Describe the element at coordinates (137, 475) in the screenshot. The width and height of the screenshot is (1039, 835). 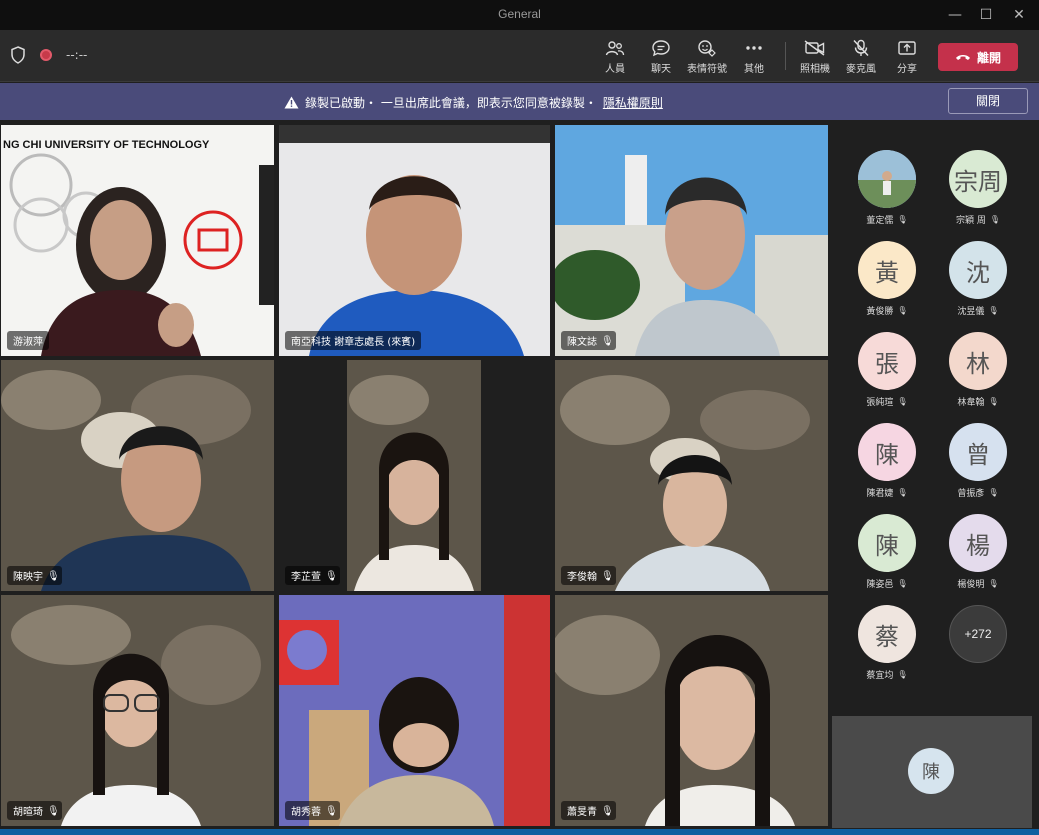
I see `video-tile: 陳映宇 🎙` at that location.